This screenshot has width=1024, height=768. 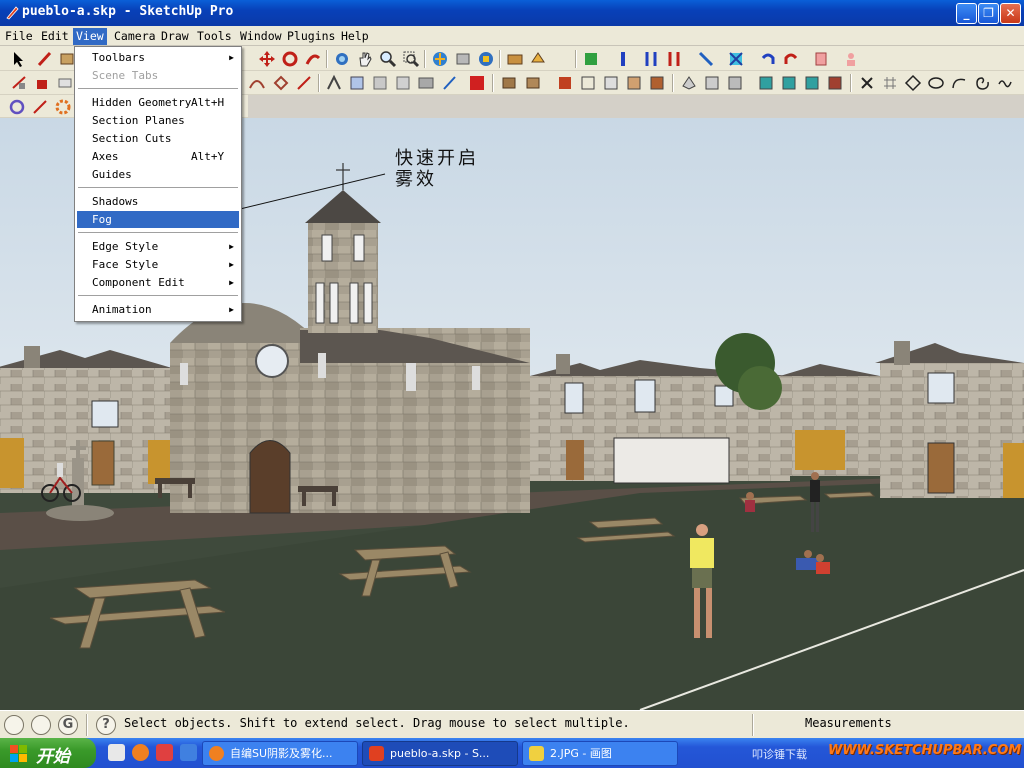 What do you see at coordinates (158, 57) in the screenshot?
I see `menu-item-toolbars: Toolbars ▶` at bounding box center [158, 57].